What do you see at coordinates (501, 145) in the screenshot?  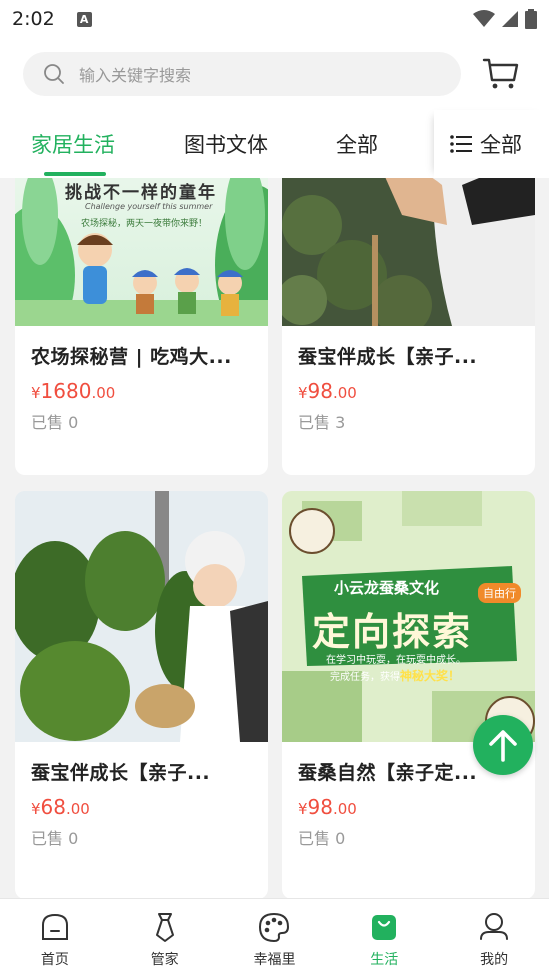 I see `all-menu-label: 全部` at bounding box center [501, 145].